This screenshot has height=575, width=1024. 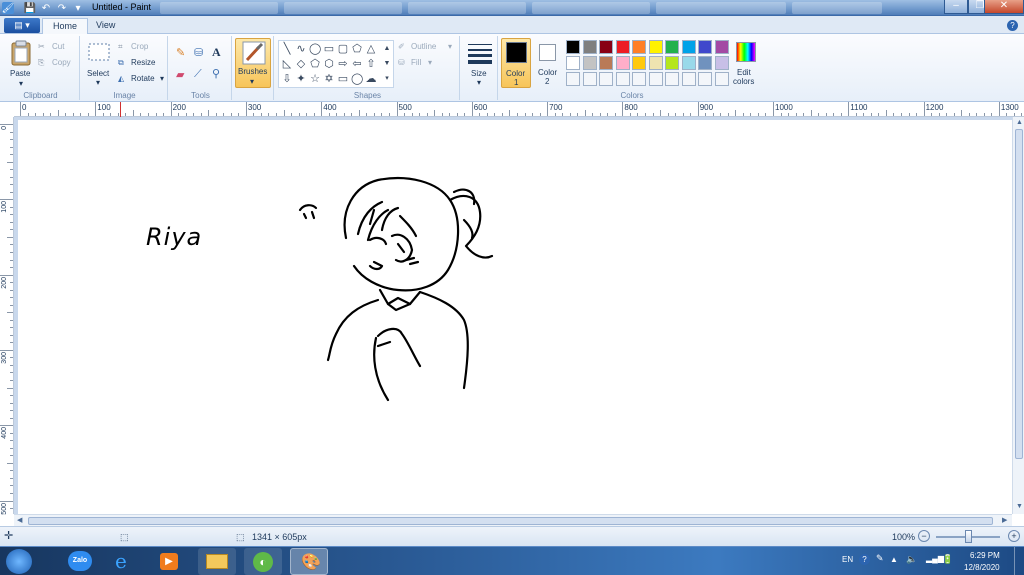 I want to click on six-point-star-shape-icon: ✡, so click(x=329, y=79).